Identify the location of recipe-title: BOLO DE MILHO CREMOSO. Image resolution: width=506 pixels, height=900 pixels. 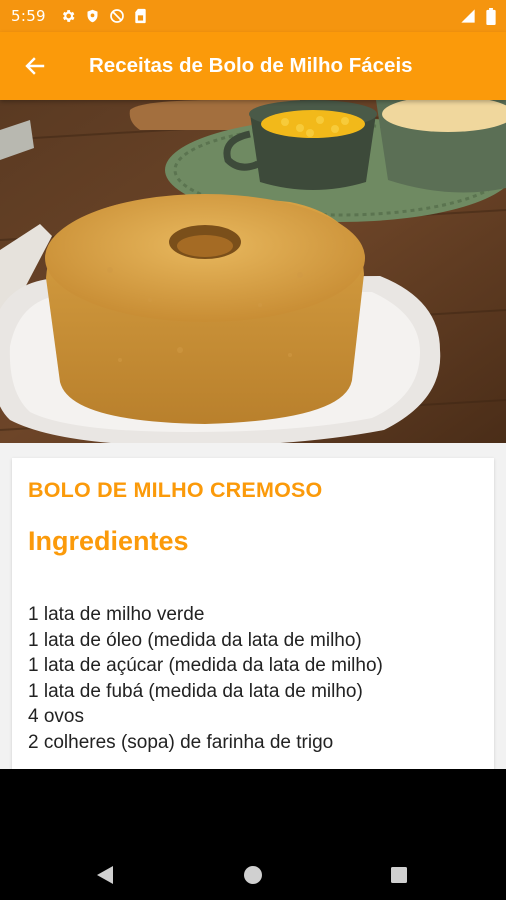
(175, 490).